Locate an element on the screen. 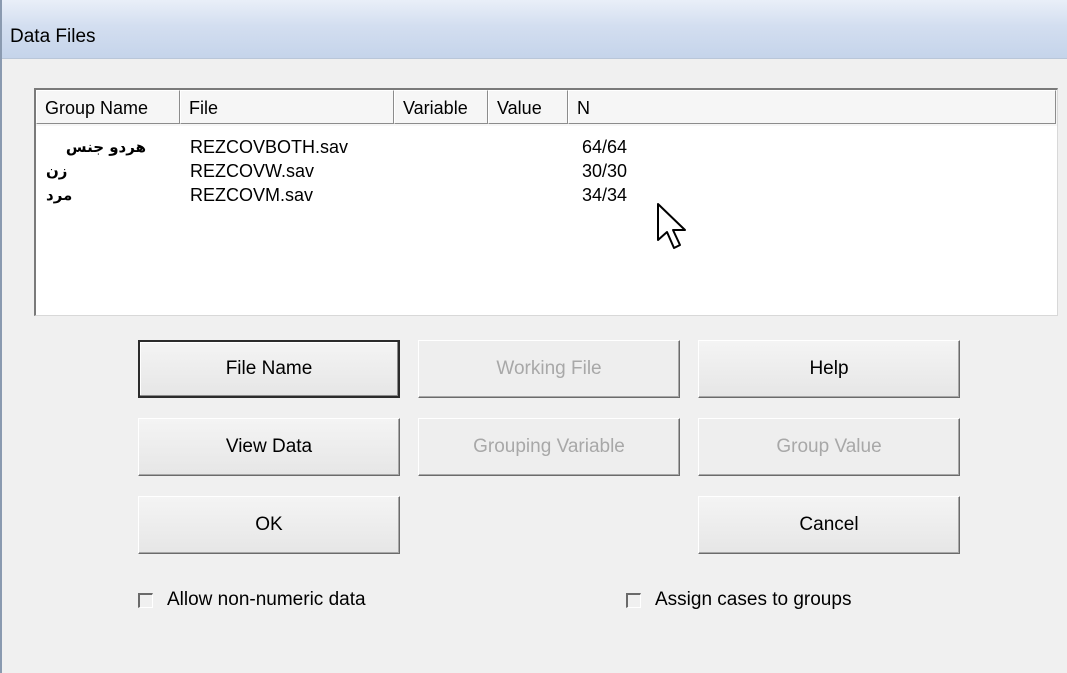 This screenshot has height=673, width=1067. ok-button: OK is located at coordinates (269, 525).